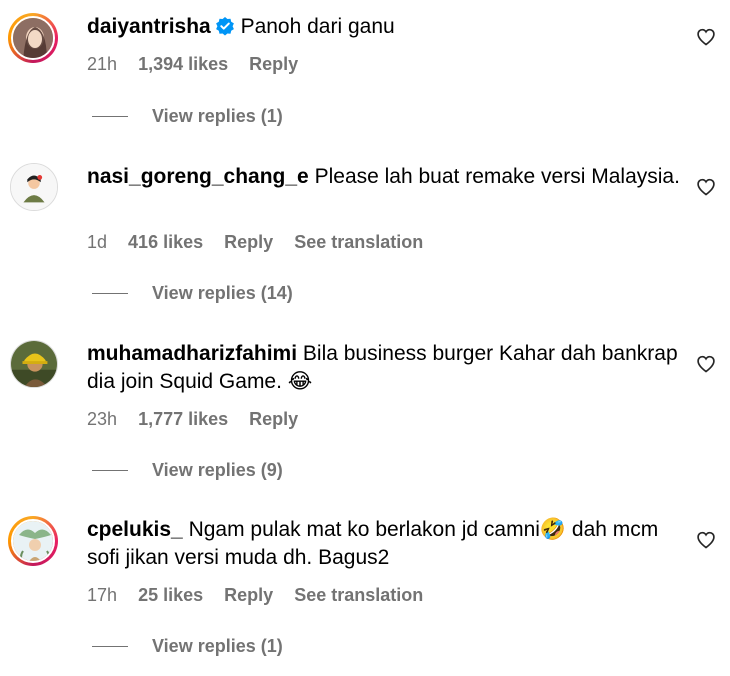  I want to click on view-replies-button: View replies (14), so click(192, 293).